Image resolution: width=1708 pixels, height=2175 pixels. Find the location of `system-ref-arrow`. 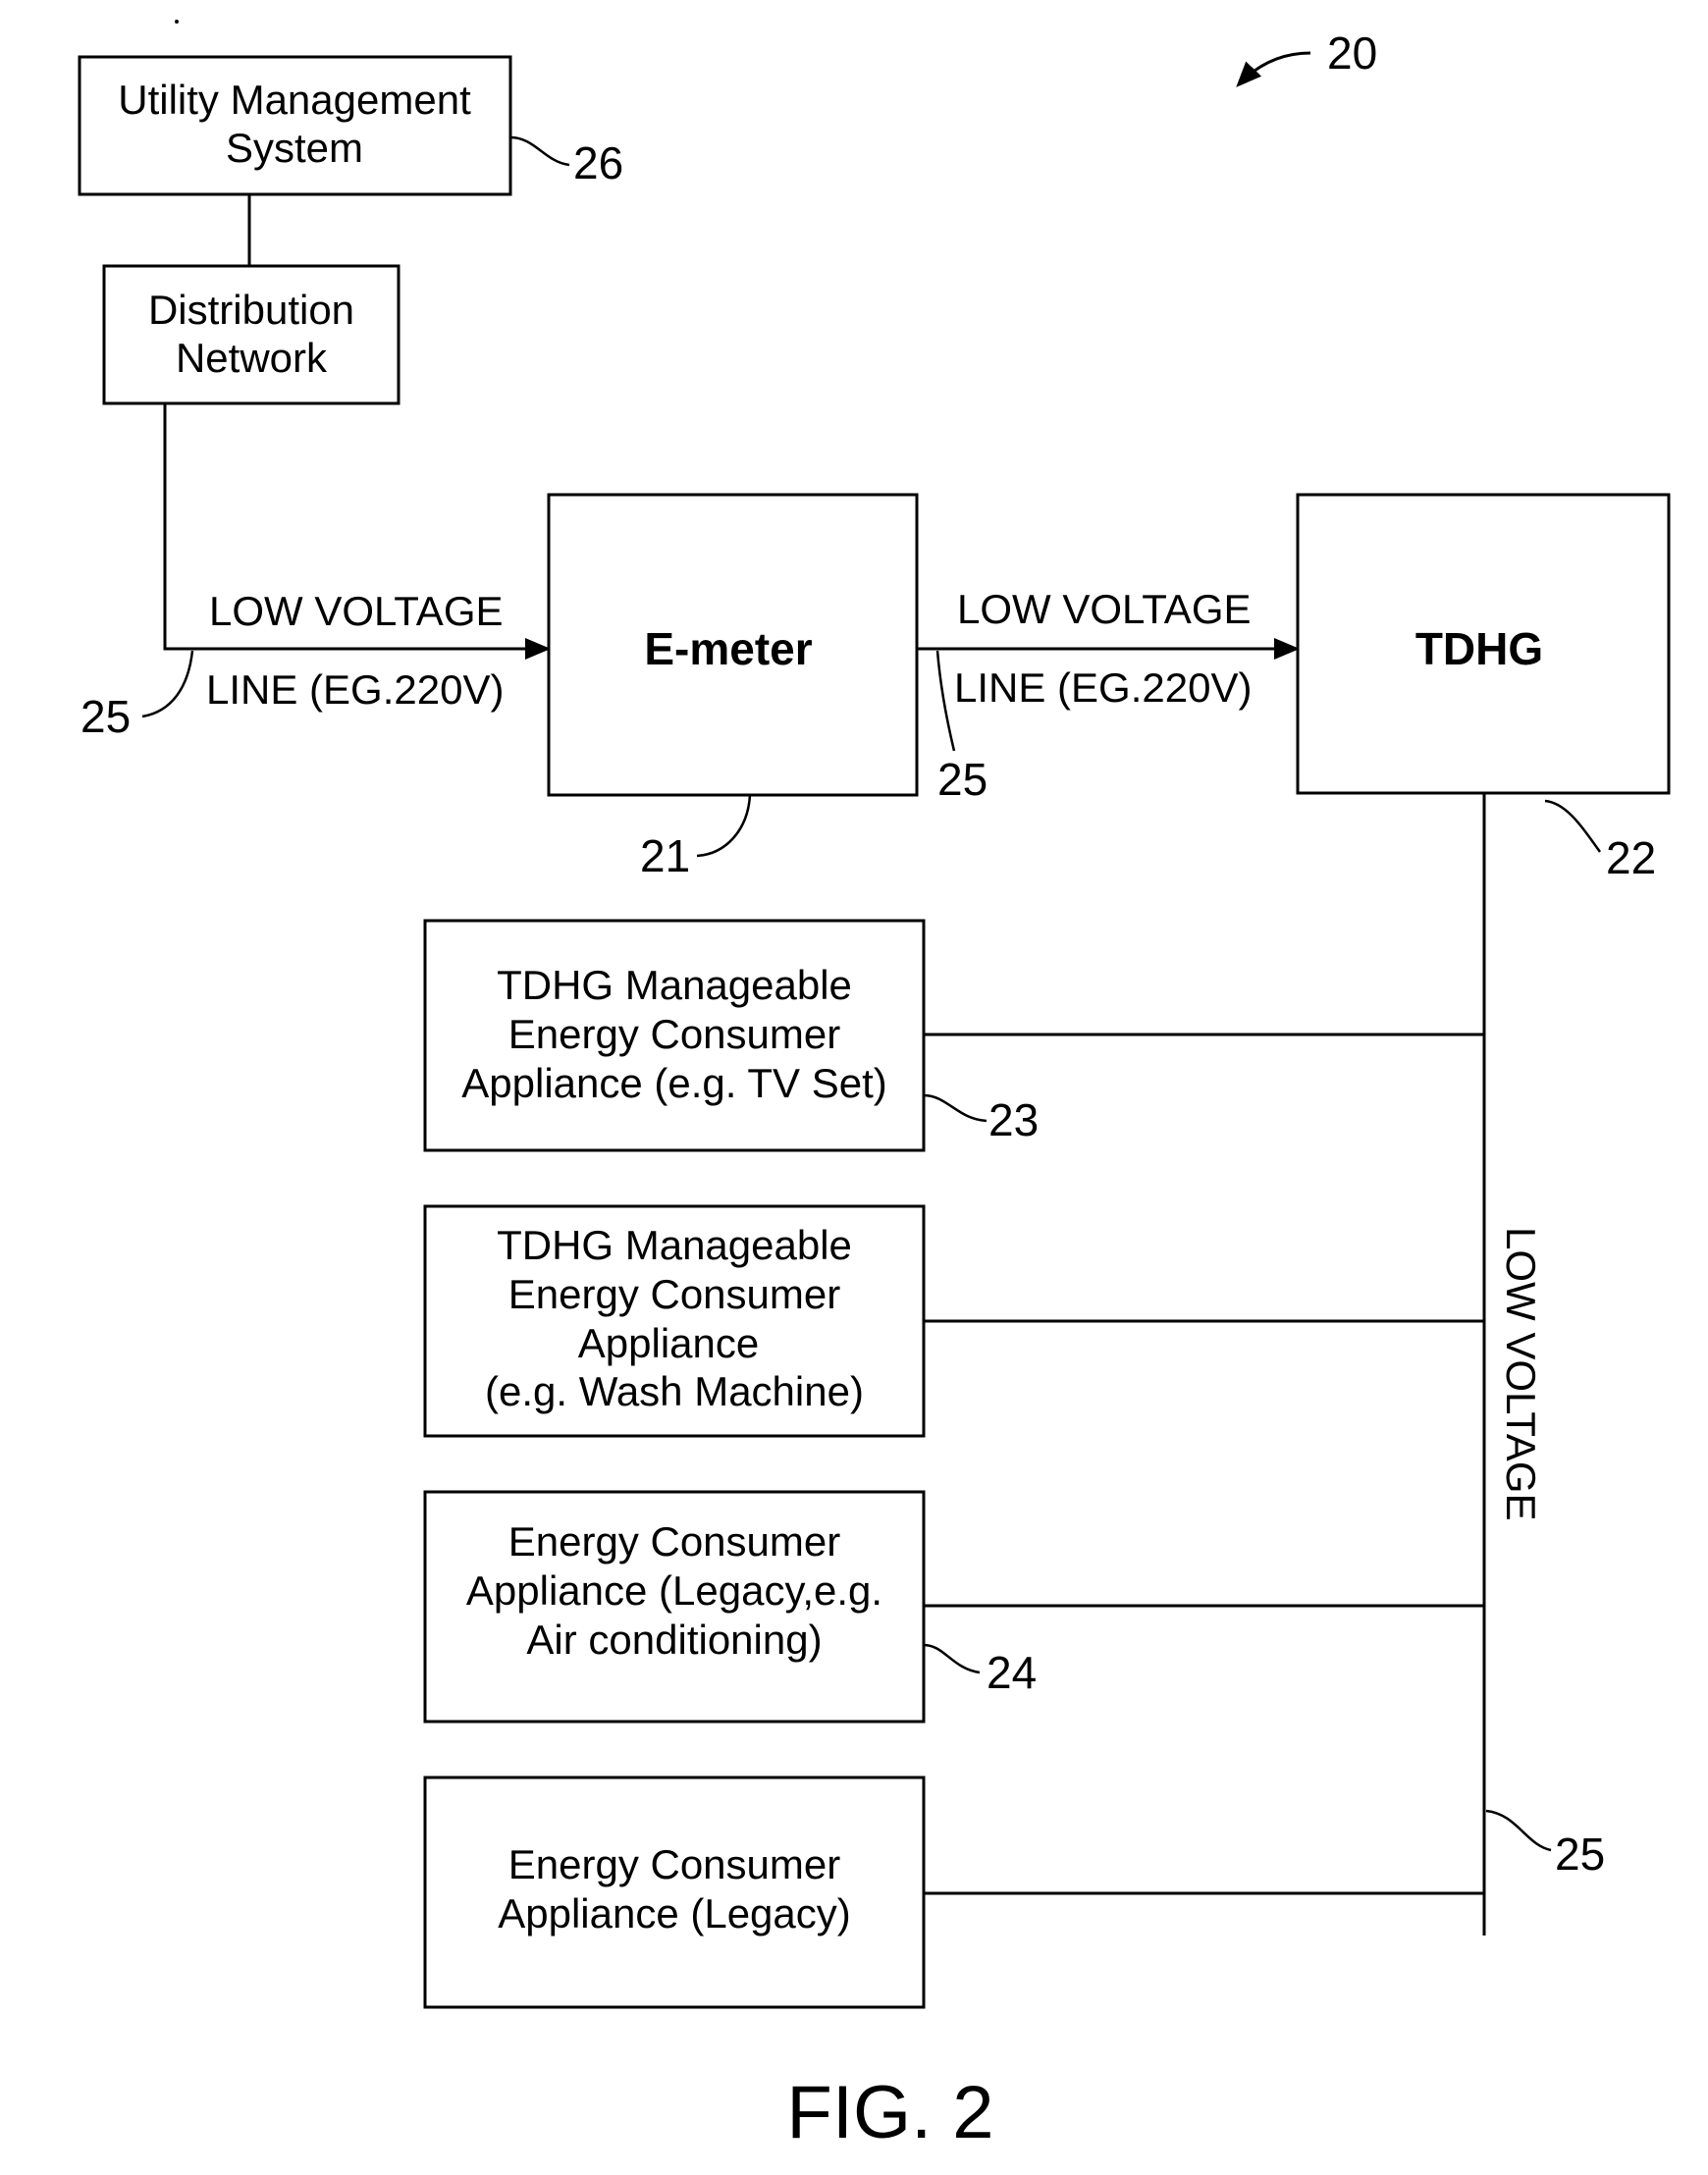

system-ref-arrow is located at coordinates (1273, 69).